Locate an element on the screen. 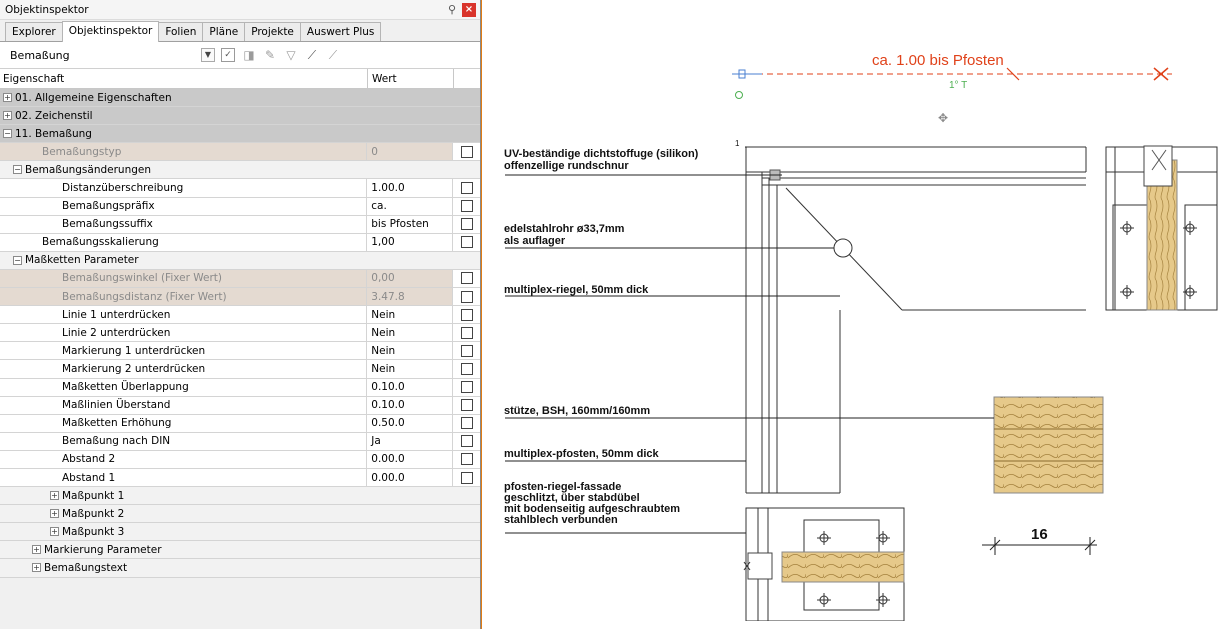 The width and height of the screenshot is (1227, 629). dimension-line: 1° T ✥ is located at coordinates (952, 96).